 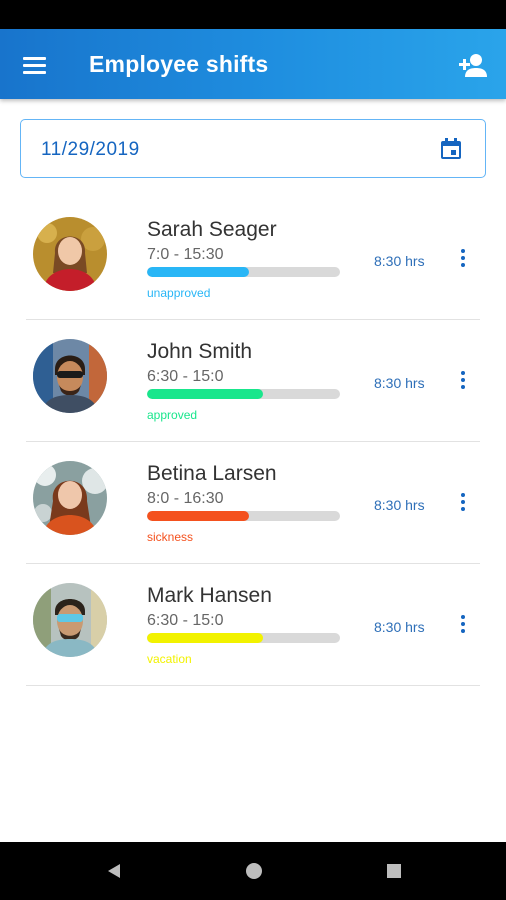 I want to click on date-value: 11/29/2019, so click(x=90, y=149).